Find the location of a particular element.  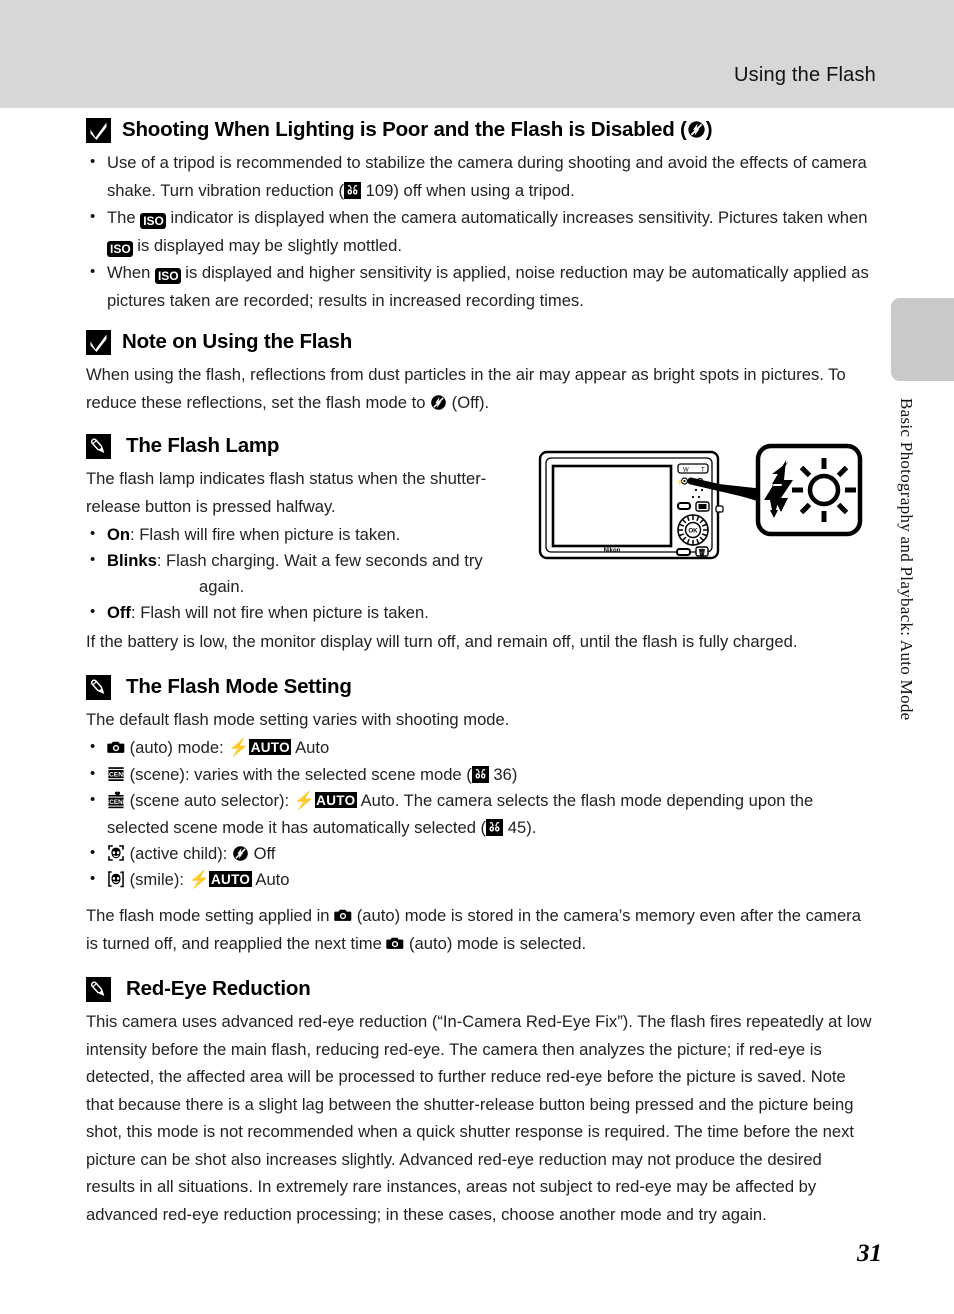

section-title: The Flash Mode Setting is located at coordinates (239, 686).